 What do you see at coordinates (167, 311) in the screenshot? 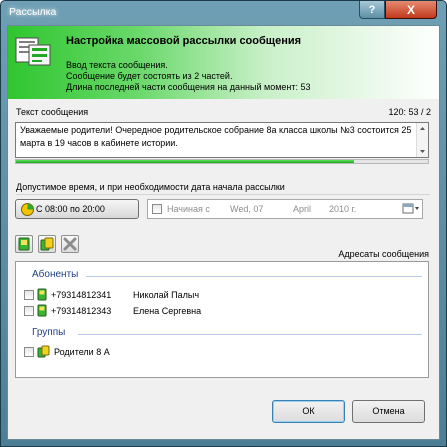
I see `subscriber-name: Елена Сергевна` at bounding box center [167, 311].